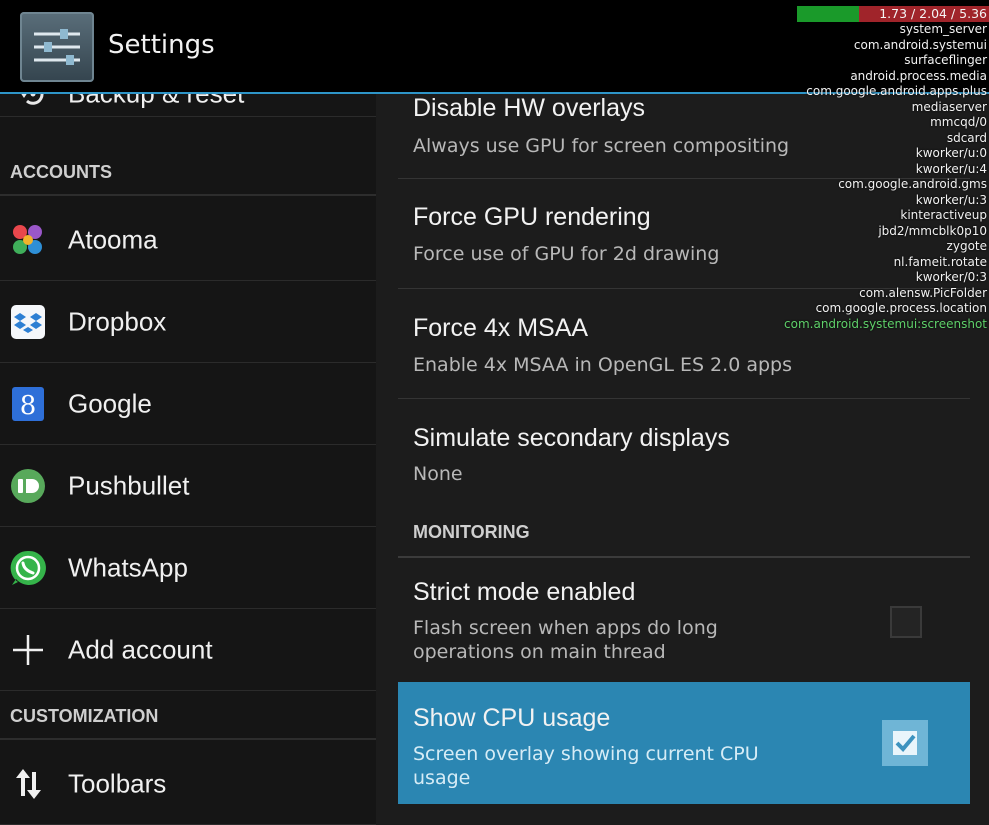  I want to click on pref-simulate-secondary-displays: Simulate secondary displays None, so click(684, 452).